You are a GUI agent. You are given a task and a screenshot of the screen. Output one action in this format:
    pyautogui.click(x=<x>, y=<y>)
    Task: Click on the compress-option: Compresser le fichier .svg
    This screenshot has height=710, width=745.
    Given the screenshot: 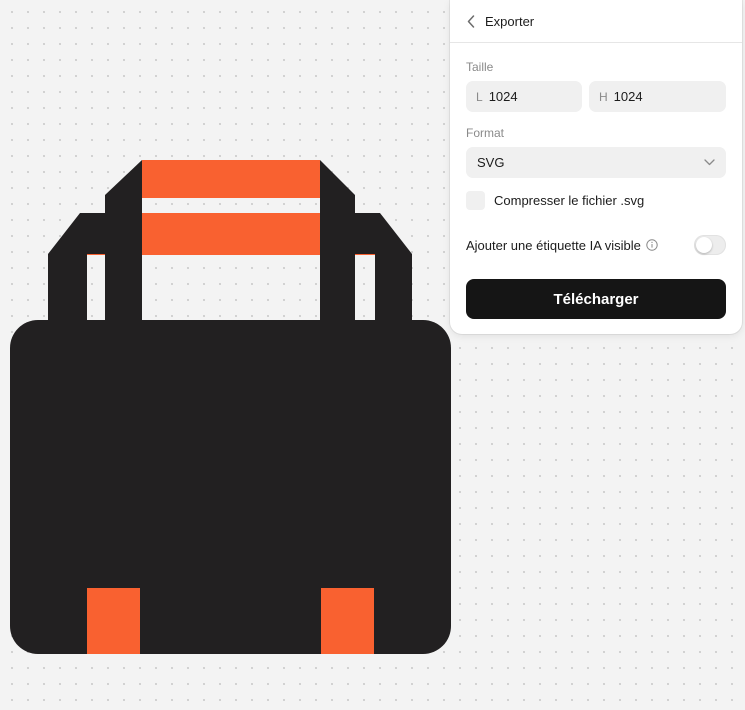 What is the action you would take?
    pyautogui.click(x=555, y=200)
    